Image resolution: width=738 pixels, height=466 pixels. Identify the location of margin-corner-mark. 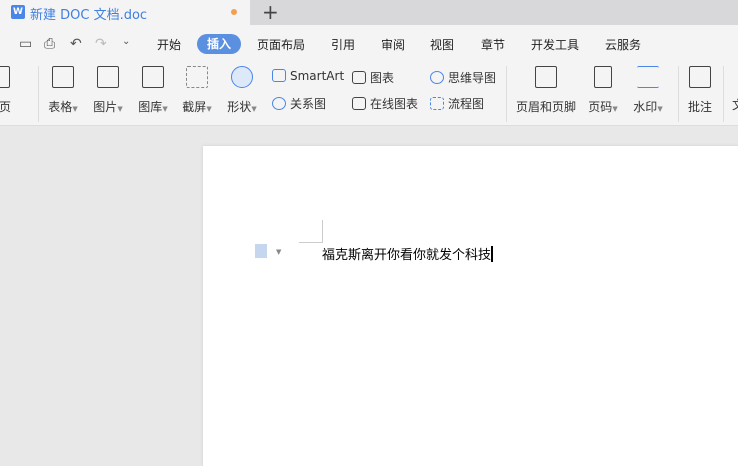
(311, 231).